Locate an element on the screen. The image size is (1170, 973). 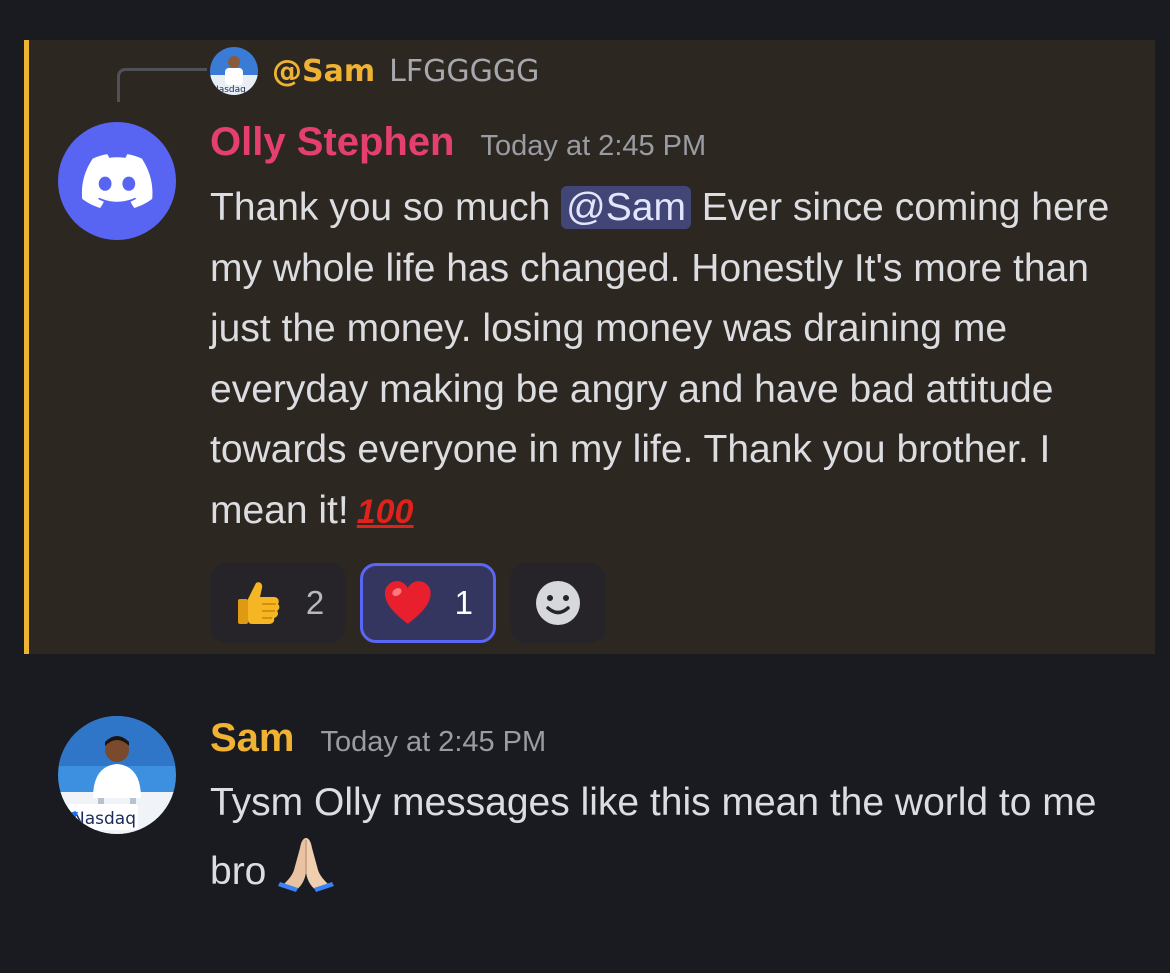
message-timestamp-olly: Today at 2:45 PM is located at coordinates (594, 146).